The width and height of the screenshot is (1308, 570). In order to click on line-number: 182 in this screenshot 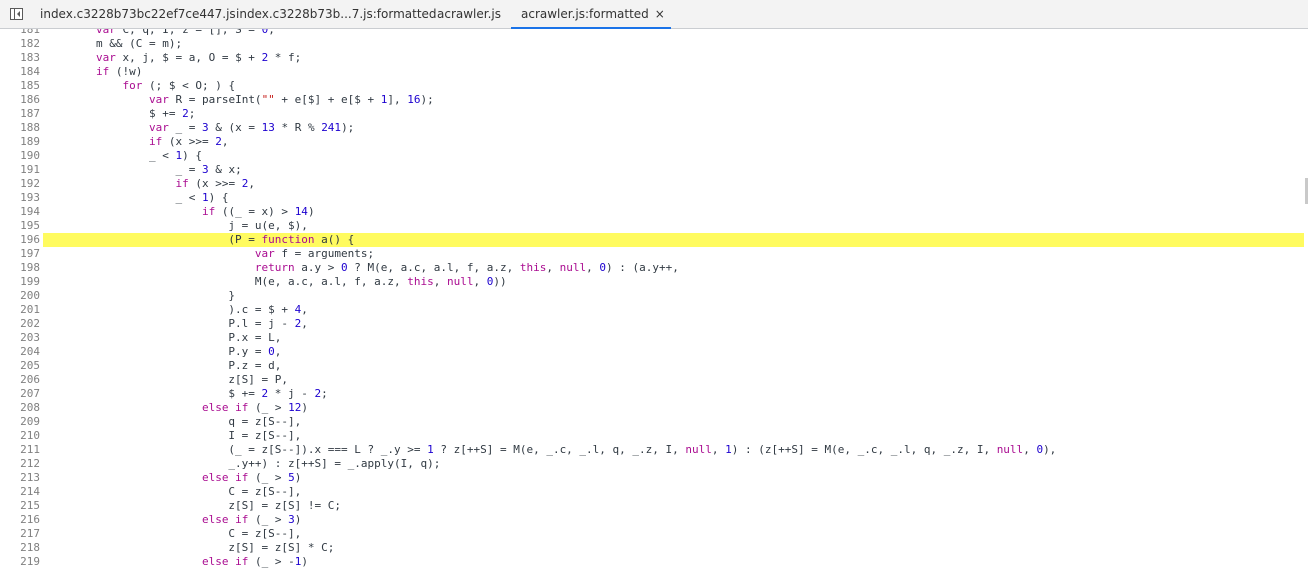, I will do `click(20, 44)`.